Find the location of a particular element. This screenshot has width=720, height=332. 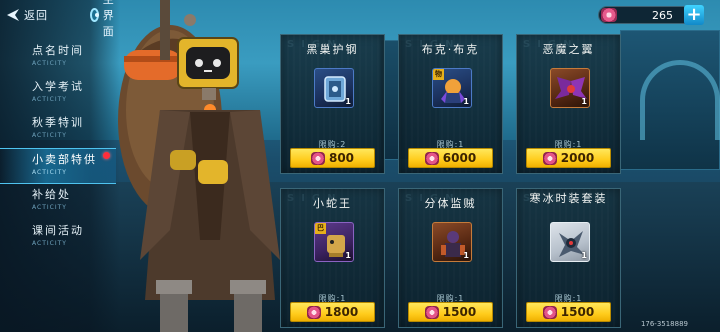

item-tag: 物 is located at coordinates (438, 74).